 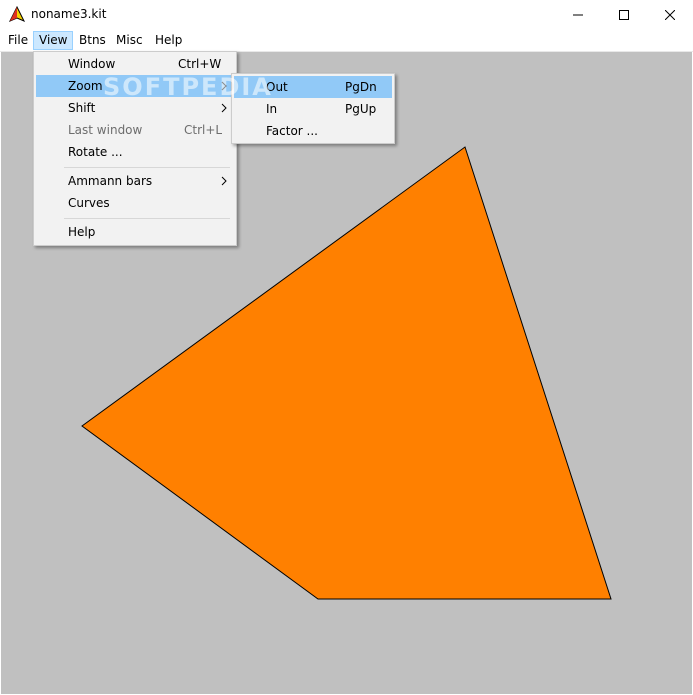 What do you see at coordinates (346, 41) in the screenshot?
I see `menu-bar: File View Btns Misc Help` at bounding box center [346, 41].